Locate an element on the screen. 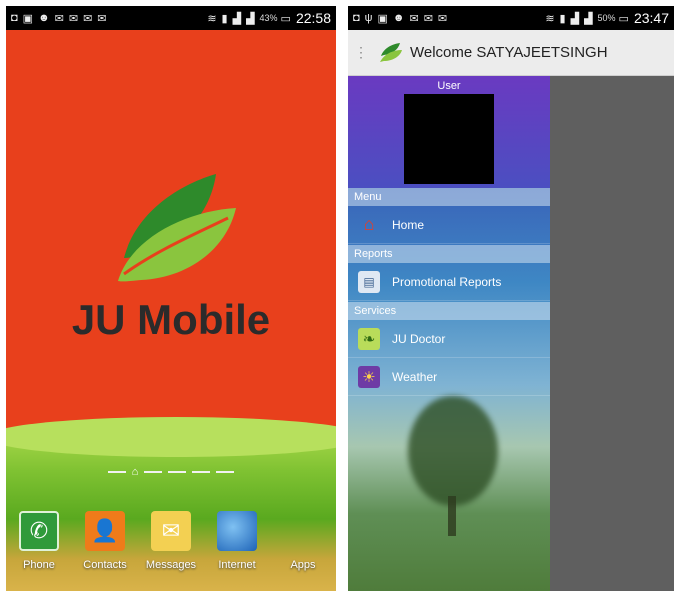 This screenshot has width=674, height=591. dock-app-label: Phone is located at coordinates (39, 565).